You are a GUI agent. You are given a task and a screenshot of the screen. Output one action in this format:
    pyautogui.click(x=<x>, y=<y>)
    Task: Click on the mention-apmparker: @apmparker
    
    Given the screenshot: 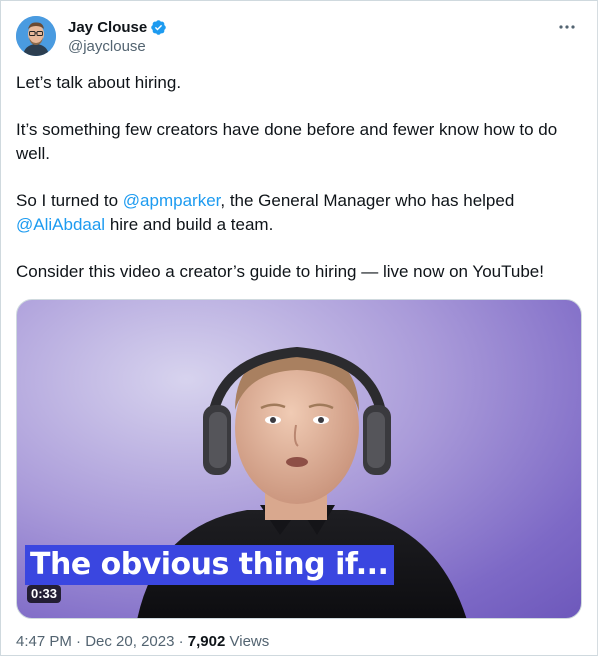 What is the action you would take?
    pyautogui.click(x=172, y=200)
    